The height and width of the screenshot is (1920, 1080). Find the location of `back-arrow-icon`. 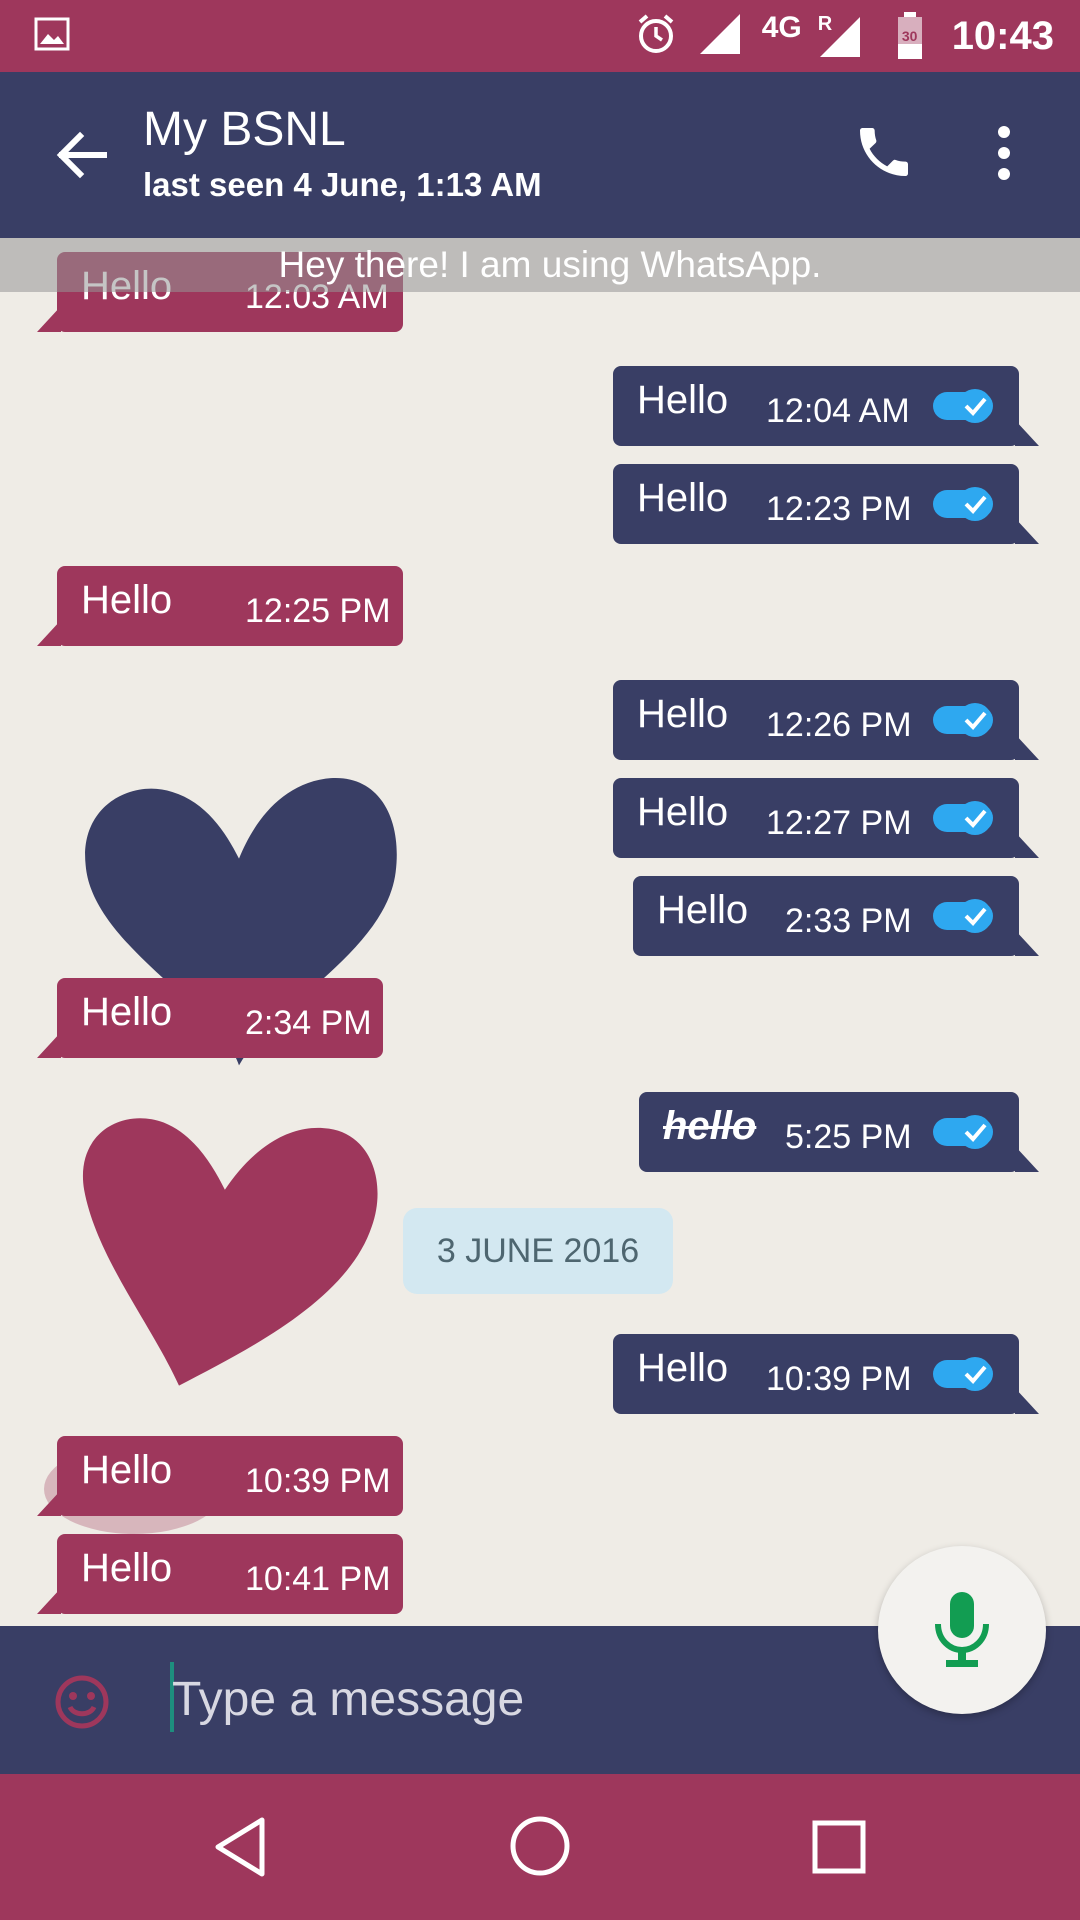

back-arrow-icon is located at coordinates (82, 157).